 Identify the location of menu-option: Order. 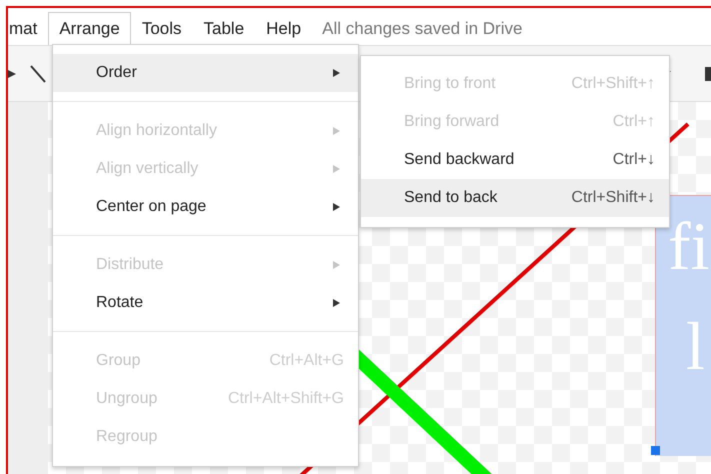
(205, 73).